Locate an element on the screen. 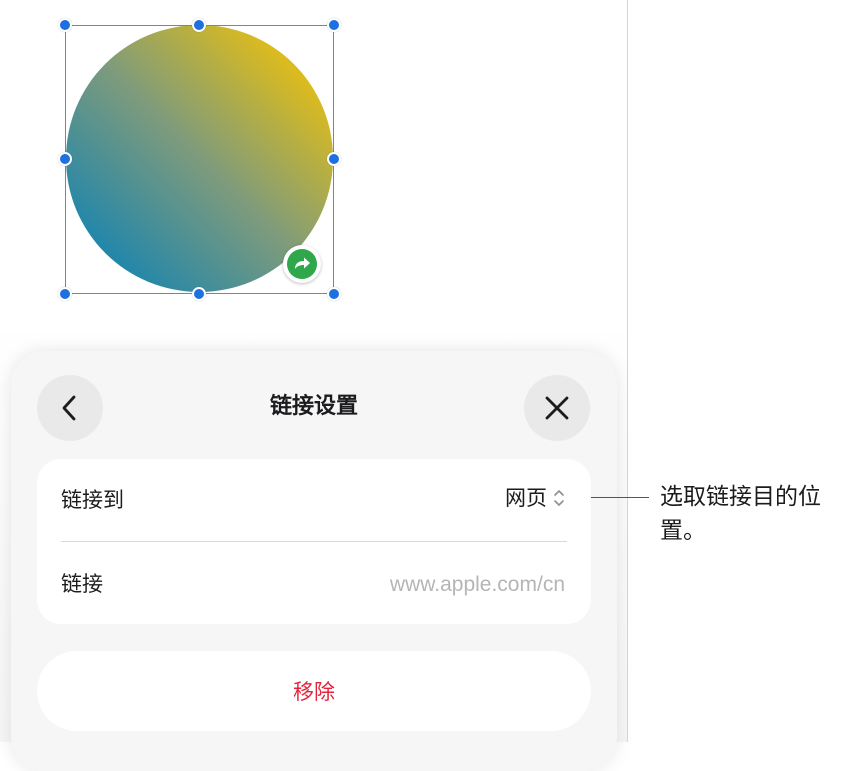 The width and height of the screenshot is (849, 771). row-divider is located at coordinates (314, 541).